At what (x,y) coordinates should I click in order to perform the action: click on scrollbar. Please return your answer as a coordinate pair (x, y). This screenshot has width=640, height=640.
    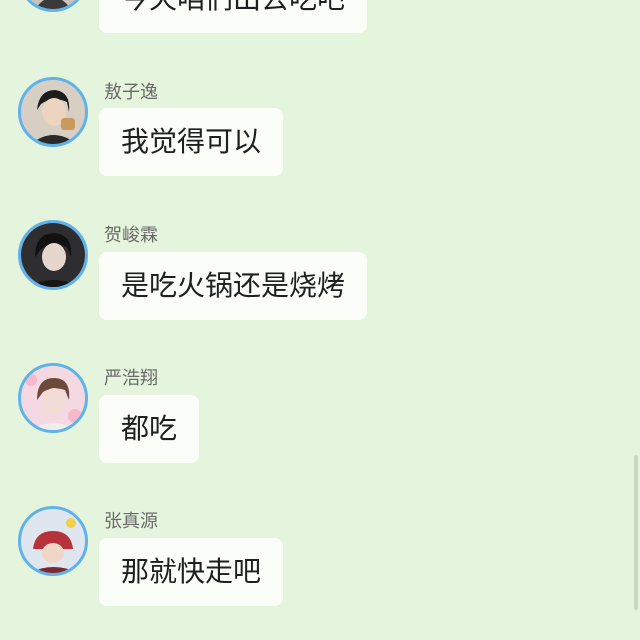
    Looking at the image, I should click on (636, 532).